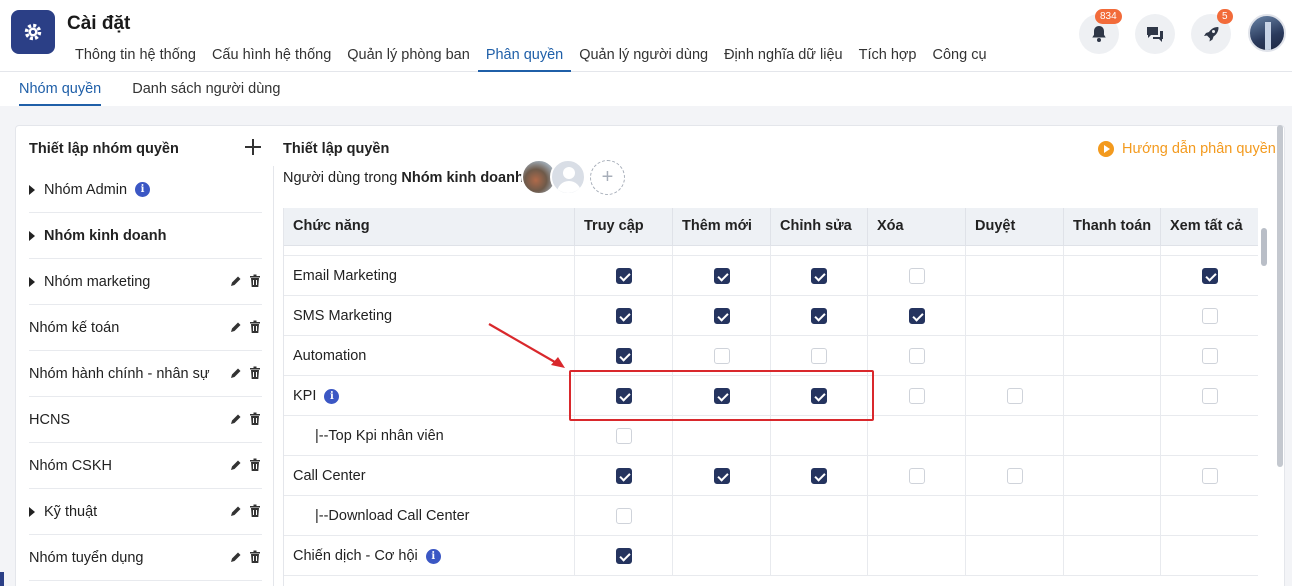  What do you see at coordinates (408, 55) in the screenshot?
I see `nav-quan-ly-phong-ban: Quản lý phòng ban` at bounding box center [408, 55].